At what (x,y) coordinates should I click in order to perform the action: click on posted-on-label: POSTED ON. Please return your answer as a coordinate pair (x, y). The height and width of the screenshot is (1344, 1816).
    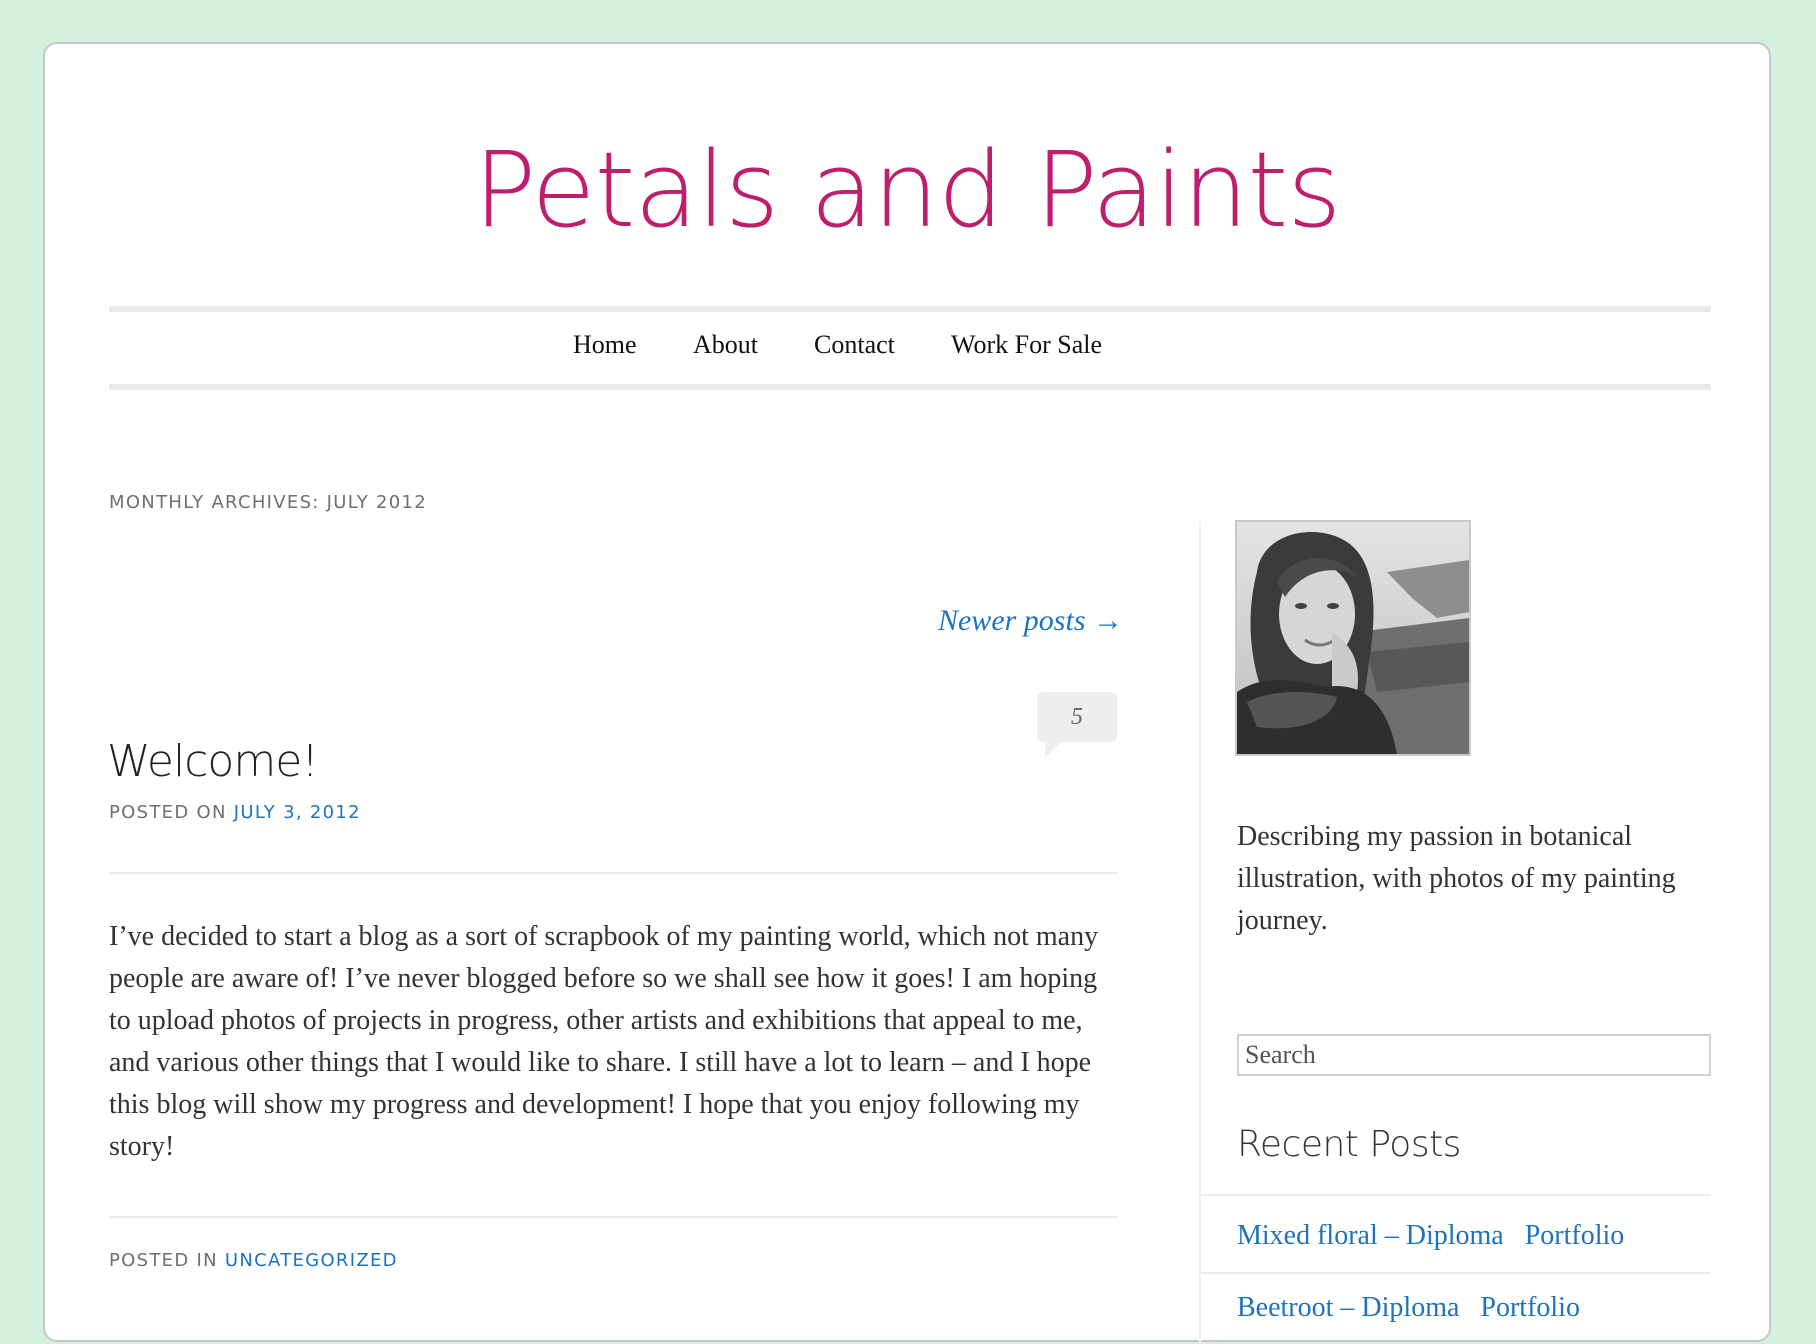
    Looking at the image, I should click on (171, 812).